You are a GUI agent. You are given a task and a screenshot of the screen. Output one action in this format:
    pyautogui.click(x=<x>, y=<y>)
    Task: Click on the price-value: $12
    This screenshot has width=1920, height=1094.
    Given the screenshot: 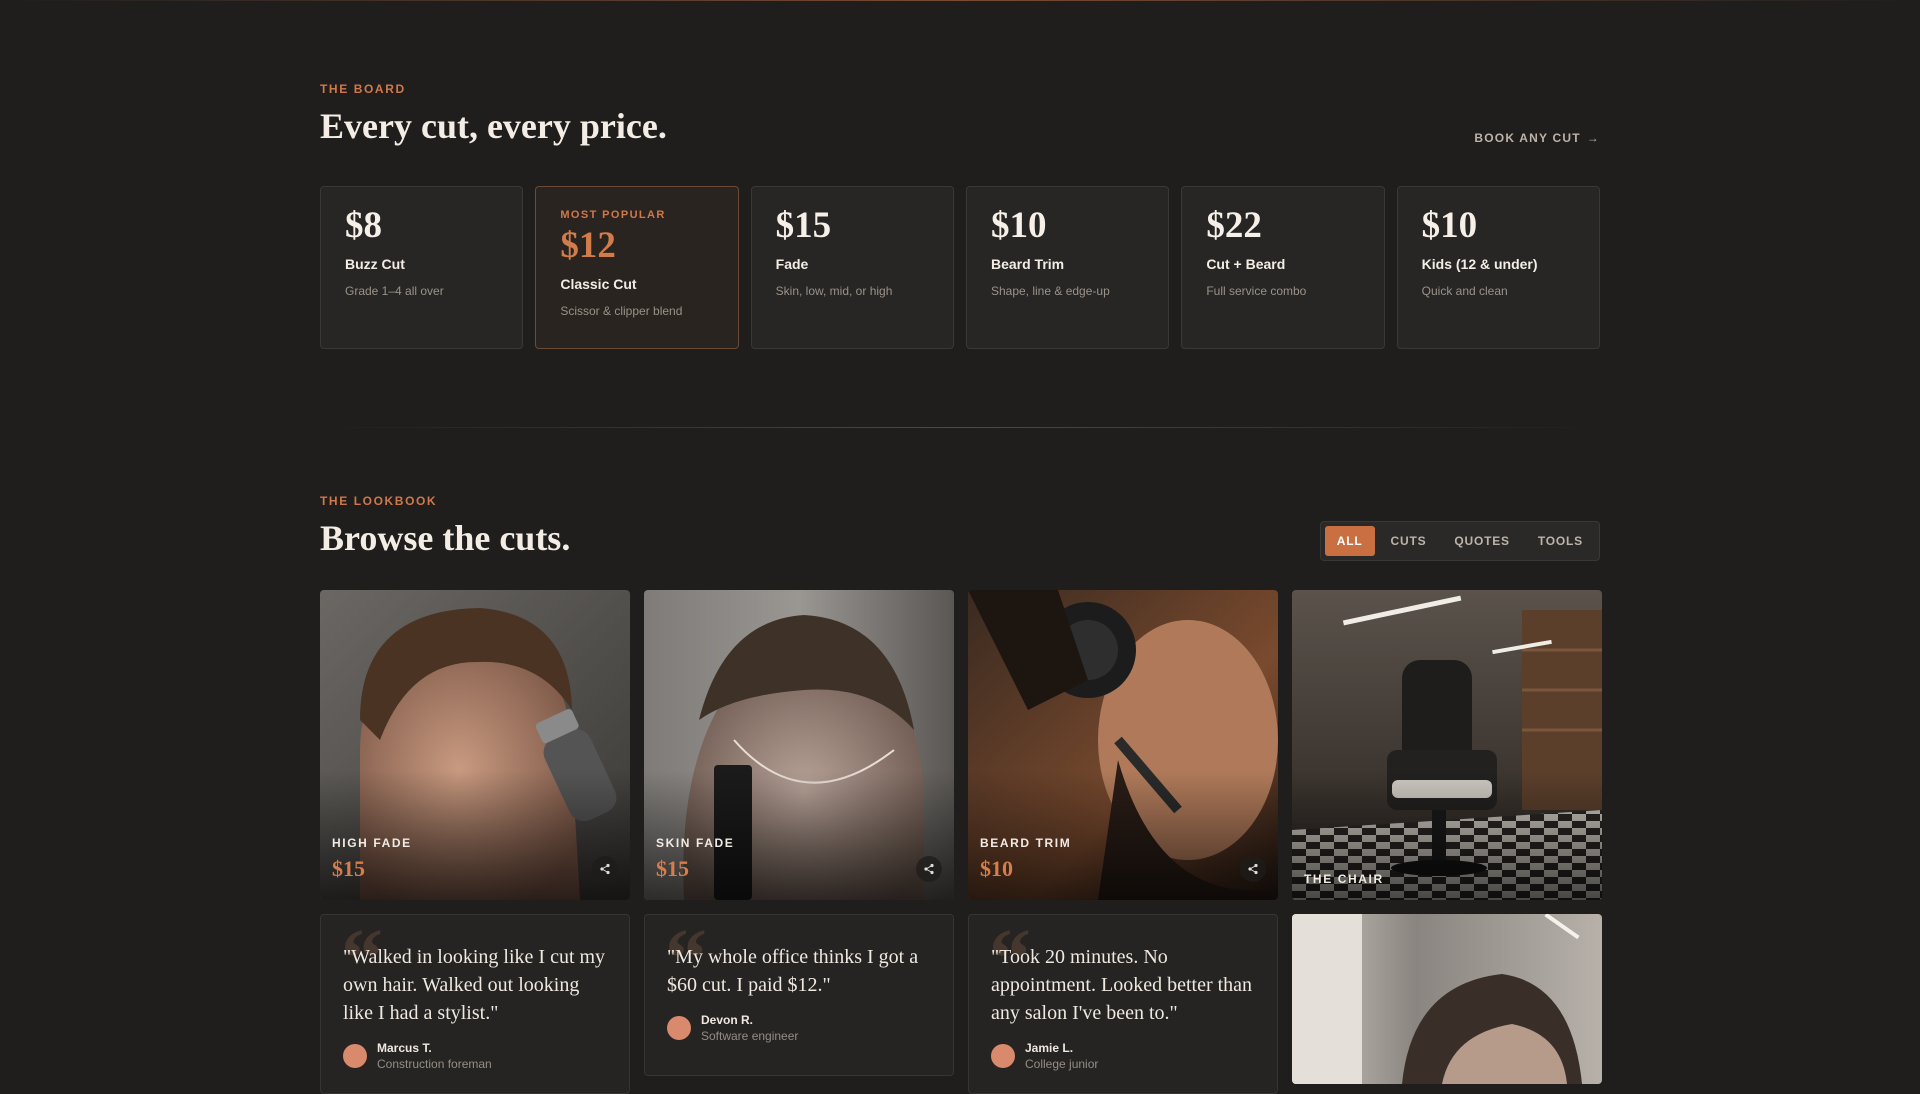 What is the action you would take?
    pyautogui.click(x=588, y=245)
    